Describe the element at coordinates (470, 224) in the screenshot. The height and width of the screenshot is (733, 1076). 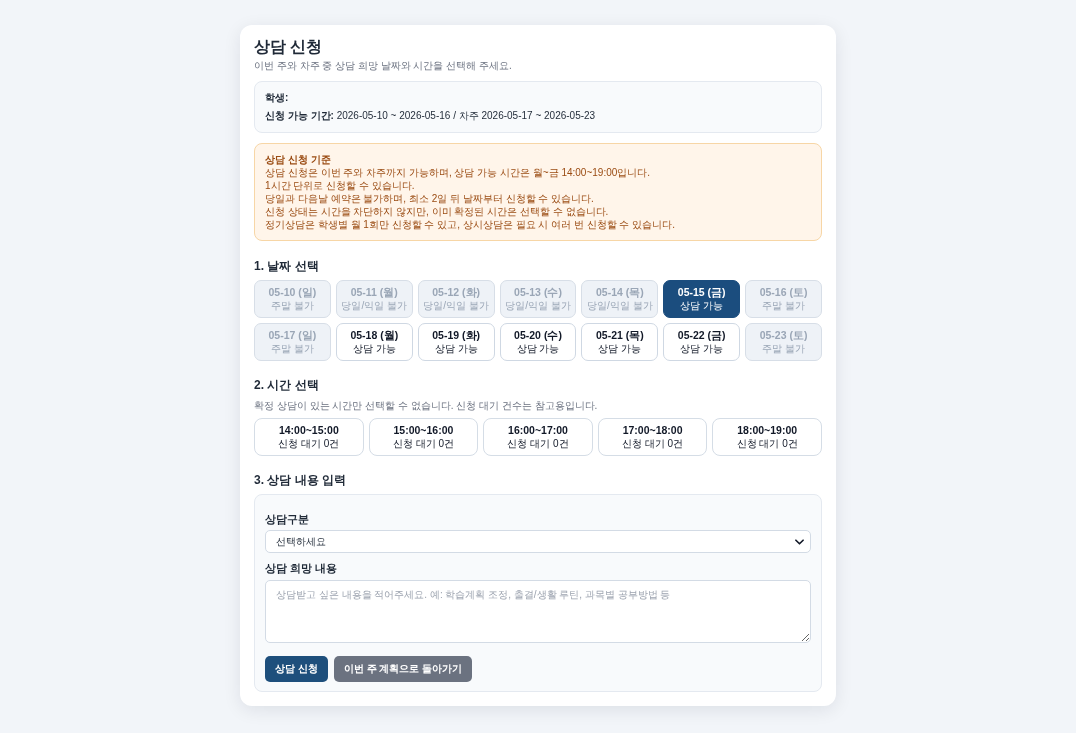
I see `notice-line: 정기상담은 학생별 월 1회만 신청할 수 있고, 상시상담은 필요 시 여러 번 신청할 수 있습니다.` at that location.